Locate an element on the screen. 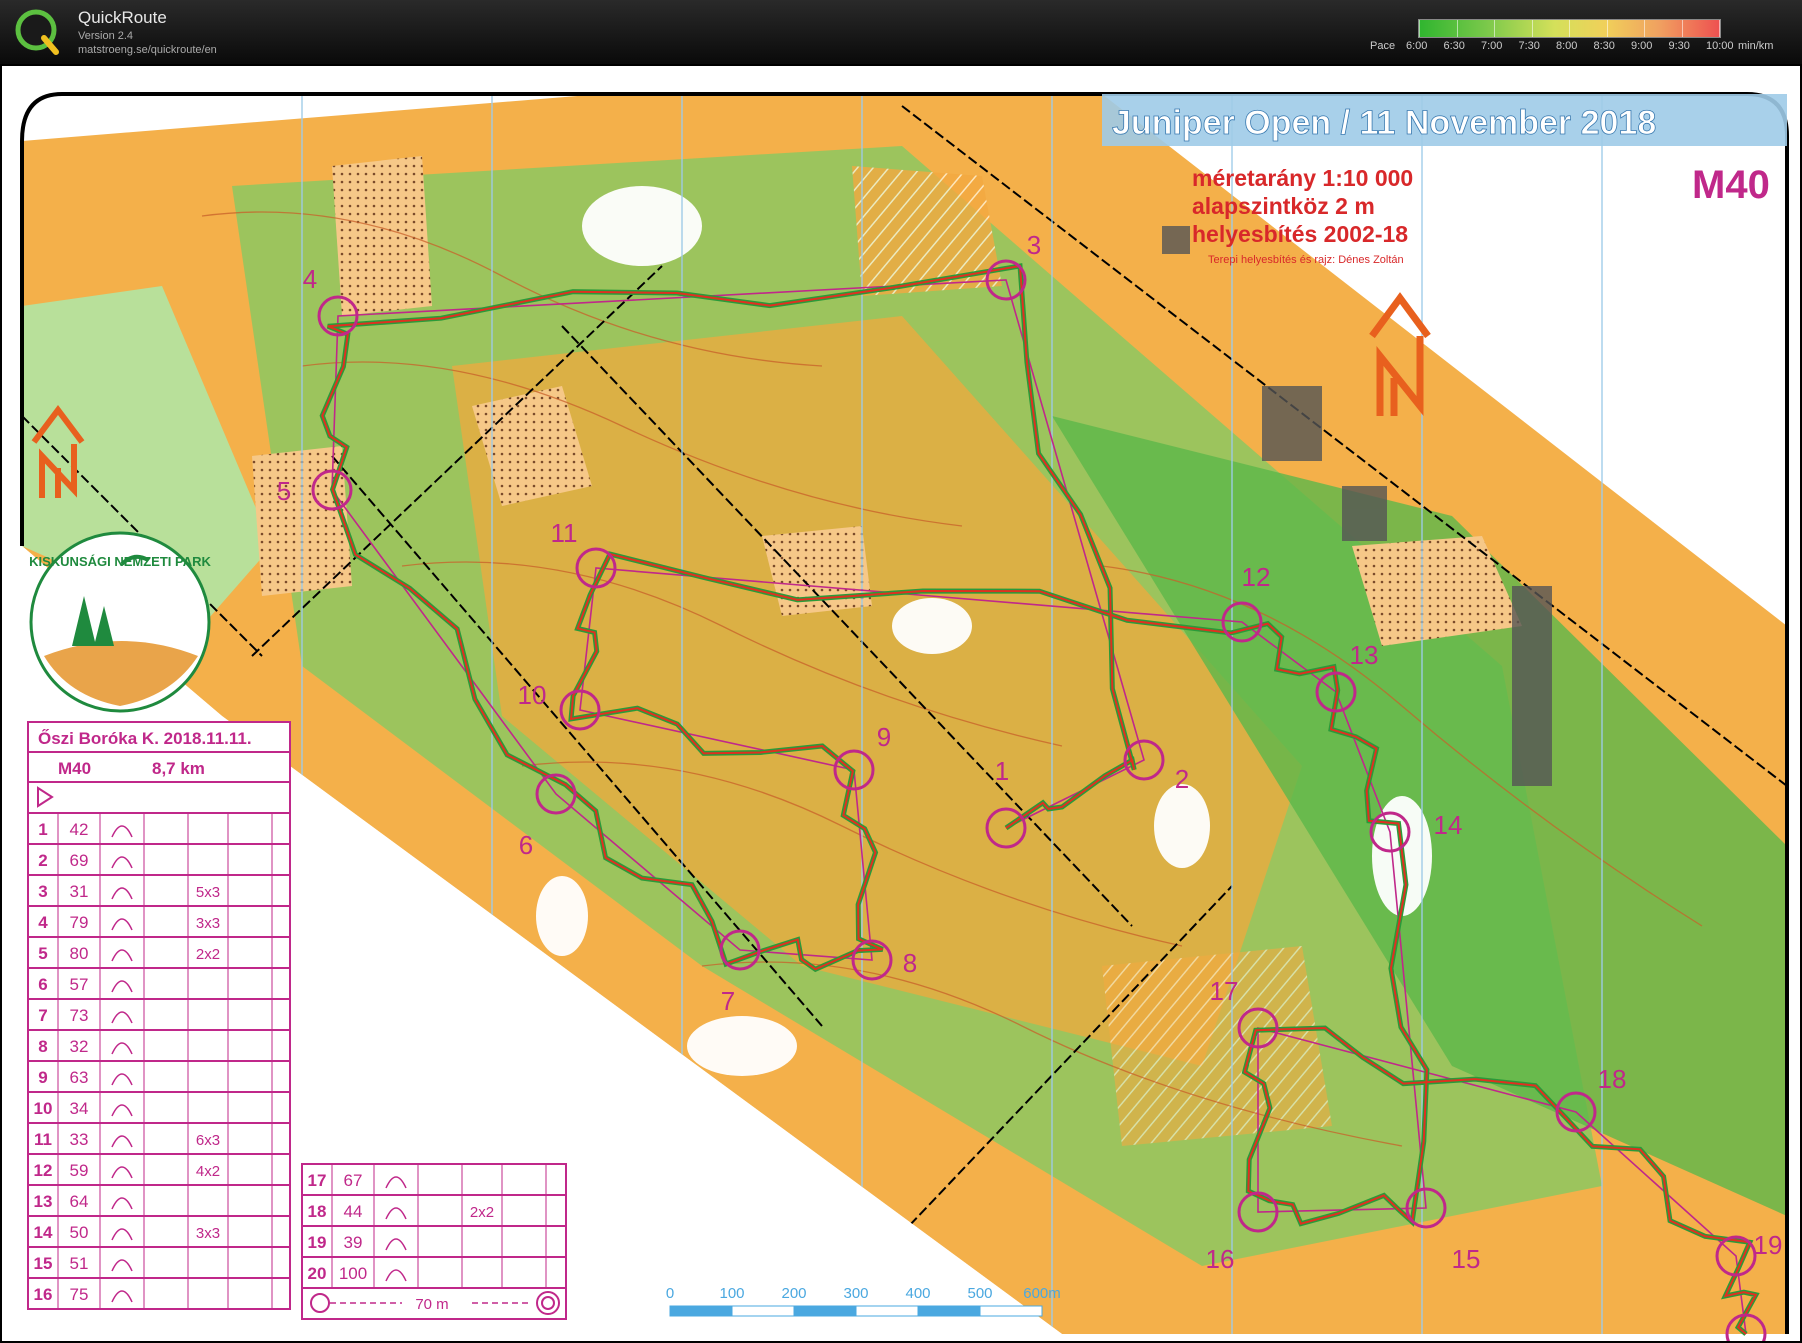 This screenshot has width=1802, height=1343. desc-control-code: 59 is located at coordinates (79, 1170).